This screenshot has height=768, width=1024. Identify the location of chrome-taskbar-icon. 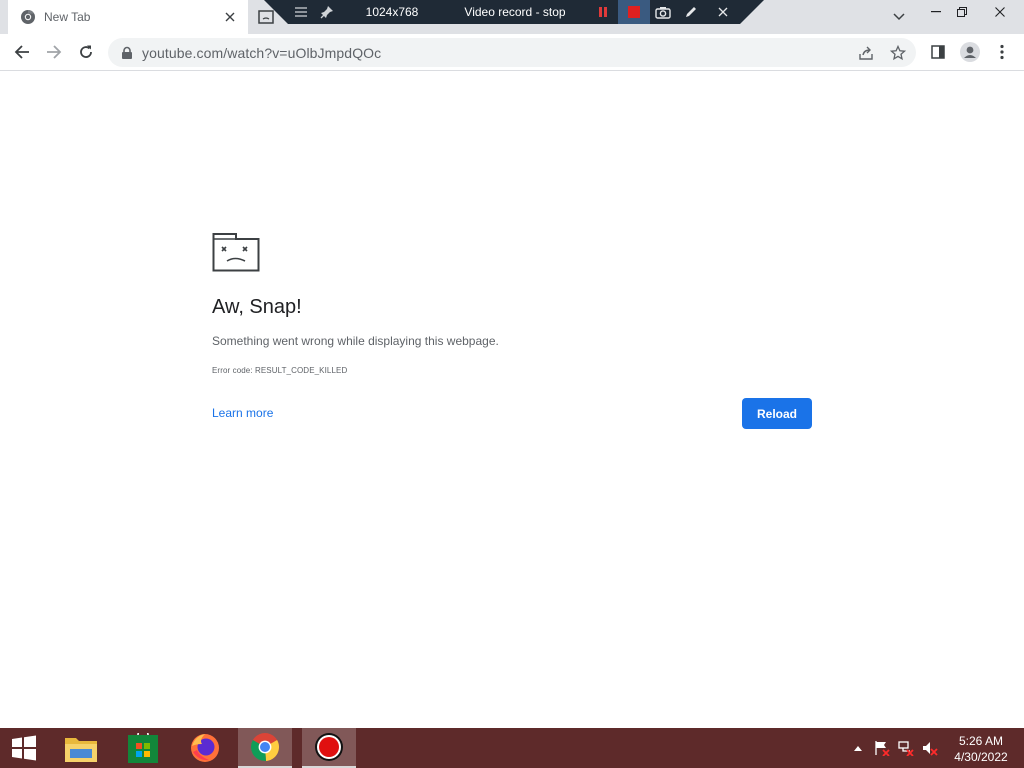
(265, 748).